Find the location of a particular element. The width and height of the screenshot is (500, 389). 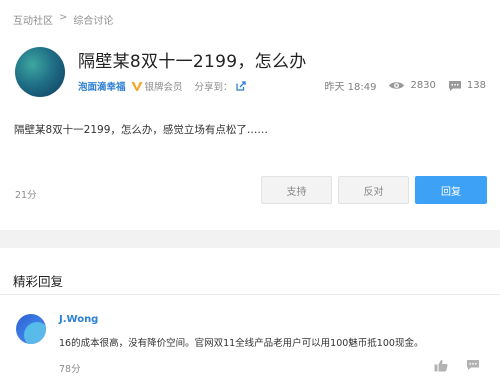

reply-author-link: J.Wong is located at coordinates (78, 319).